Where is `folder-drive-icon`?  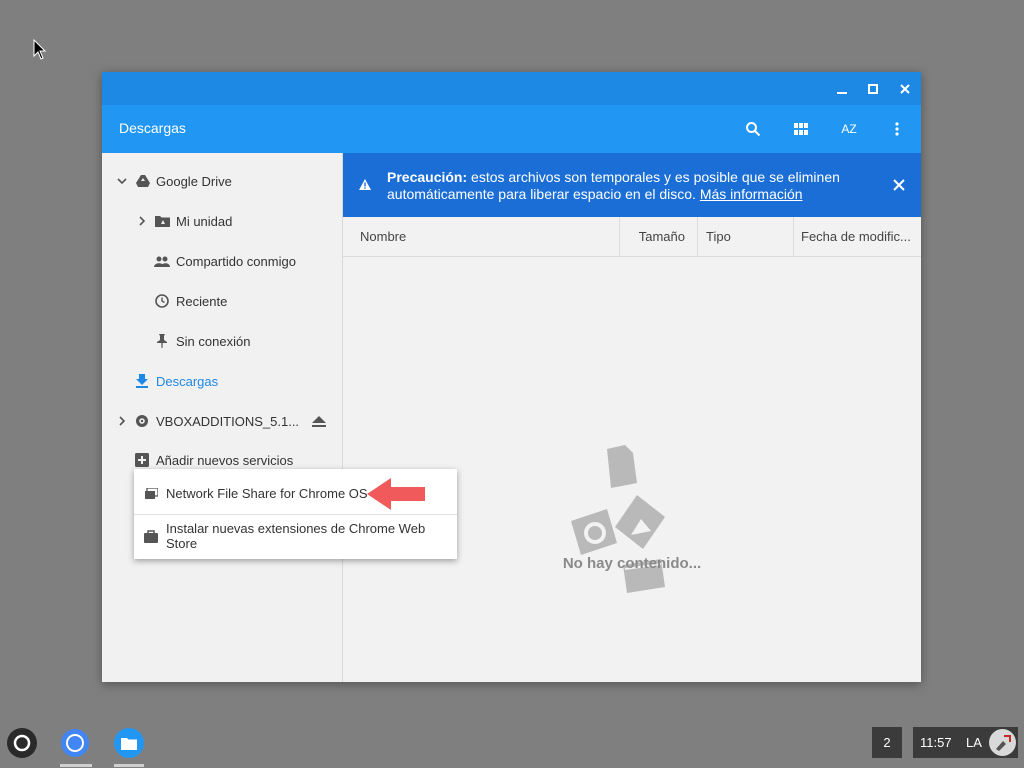
folder-drive-icon is located at coordinates (162, 221).